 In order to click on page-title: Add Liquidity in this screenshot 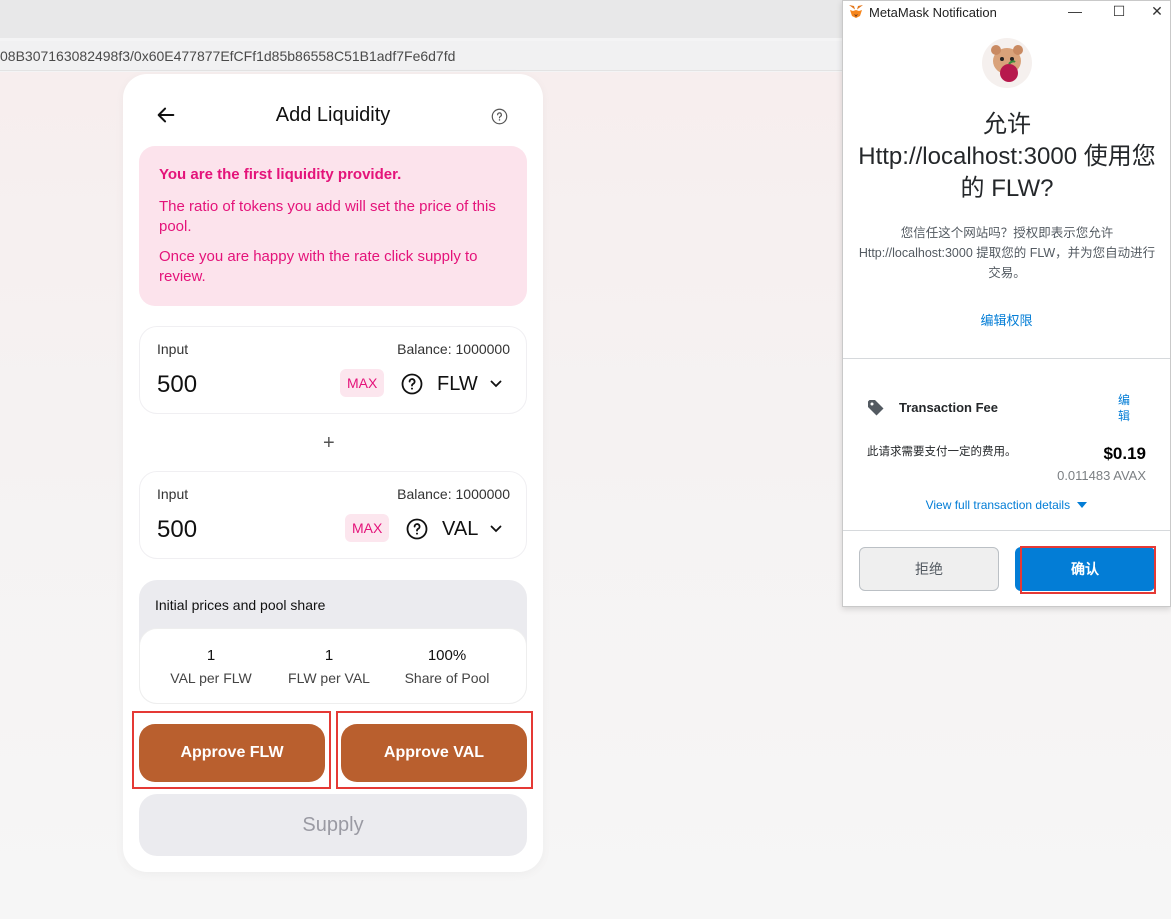, I will do `click(333, 115)`.